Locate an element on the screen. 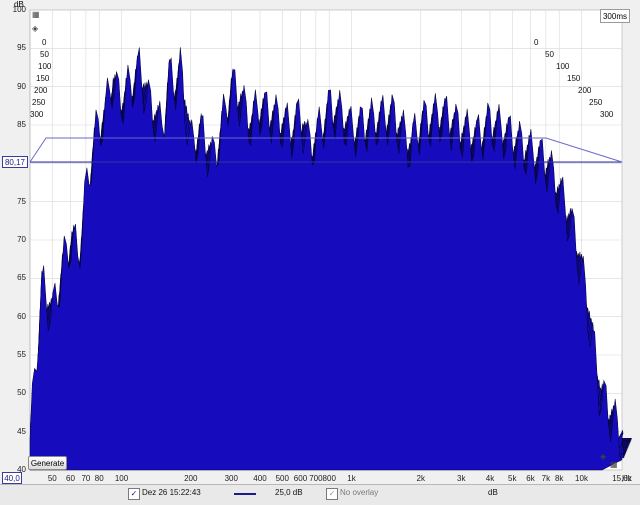 The height and width of the screenshot is (505, 640). mini-icon-br2: ▦ is located at coordinates (614, 464).